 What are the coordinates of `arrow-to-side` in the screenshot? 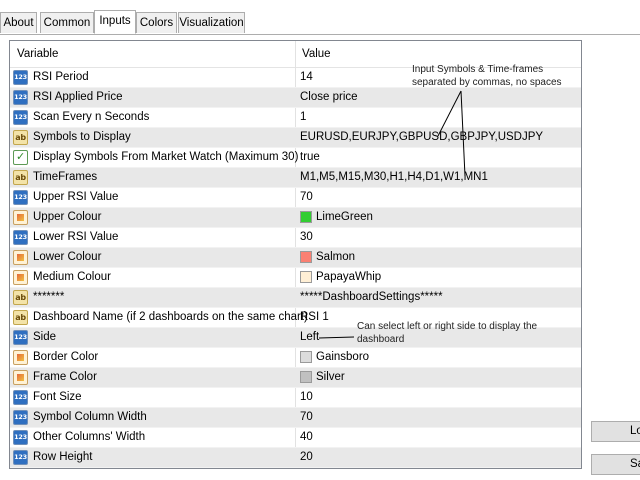 It's located at (336, 337).